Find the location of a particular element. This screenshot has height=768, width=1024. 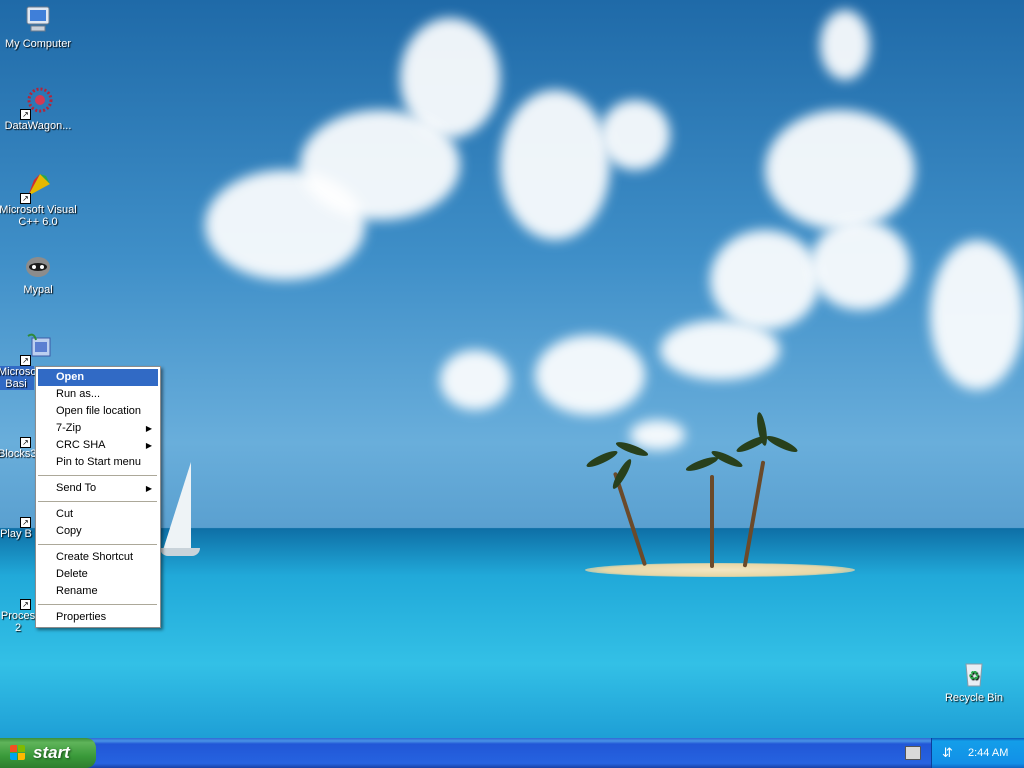

desktop-icon-visual-cpp: ↗ Microsoft Visual C++ 6.0 is located at coordinates (39, 199).